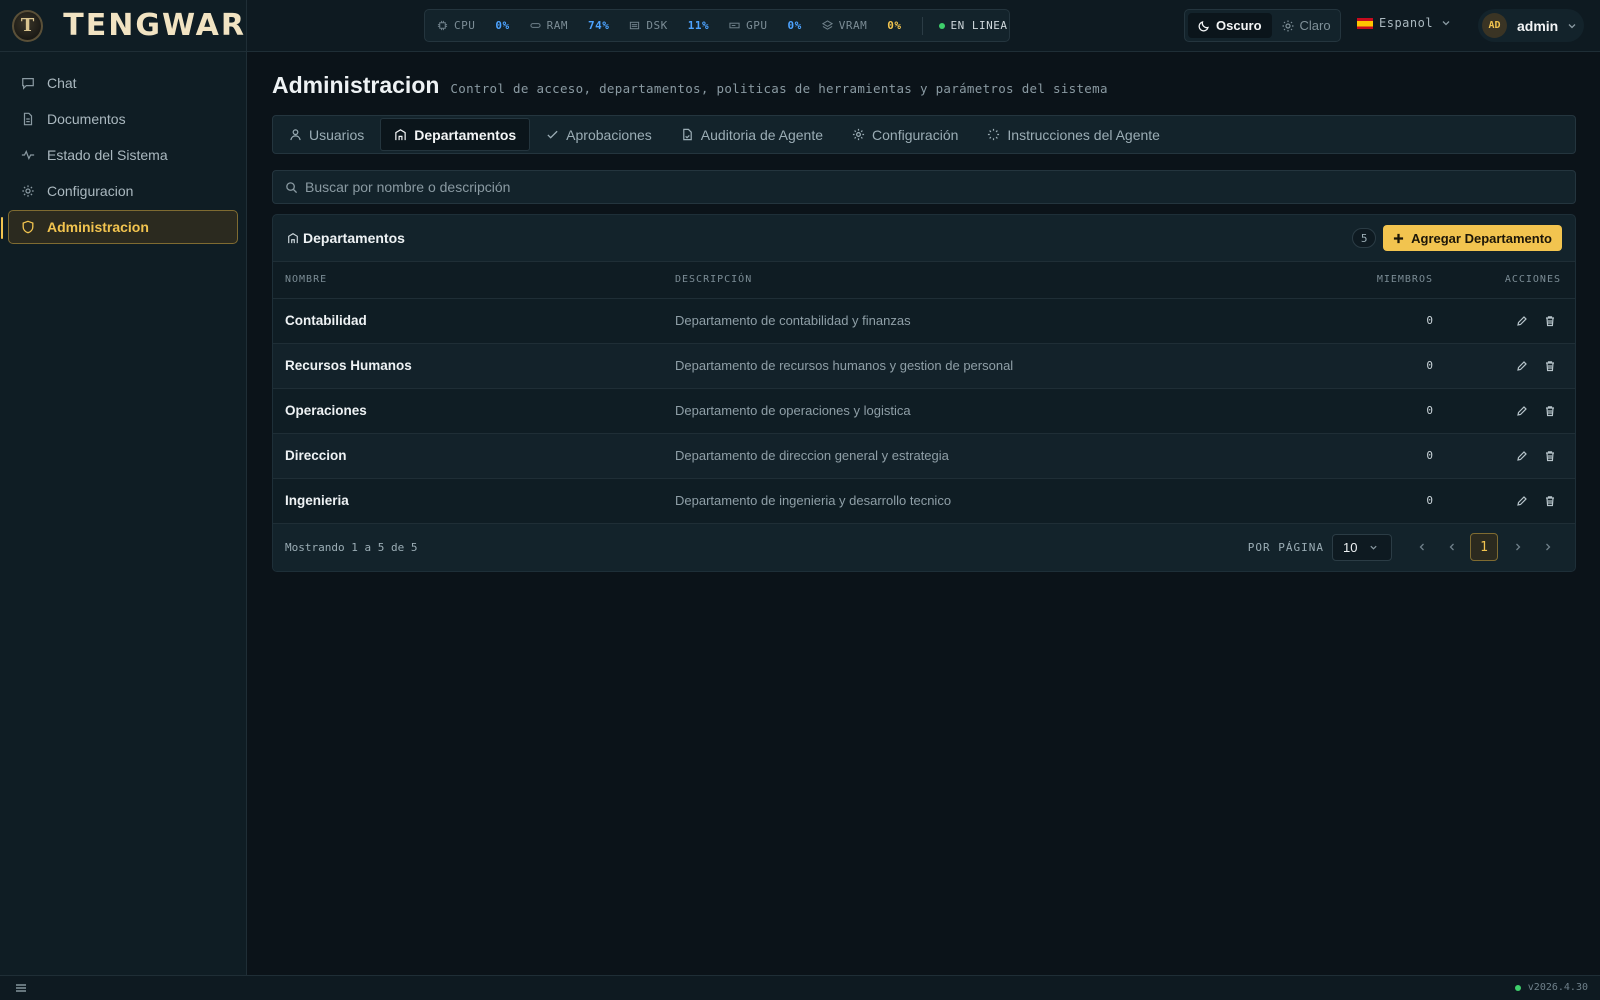  Describe the element at coordinates (317, 500) in the screenshot. I see `department-name: Ingenieria` at that location.